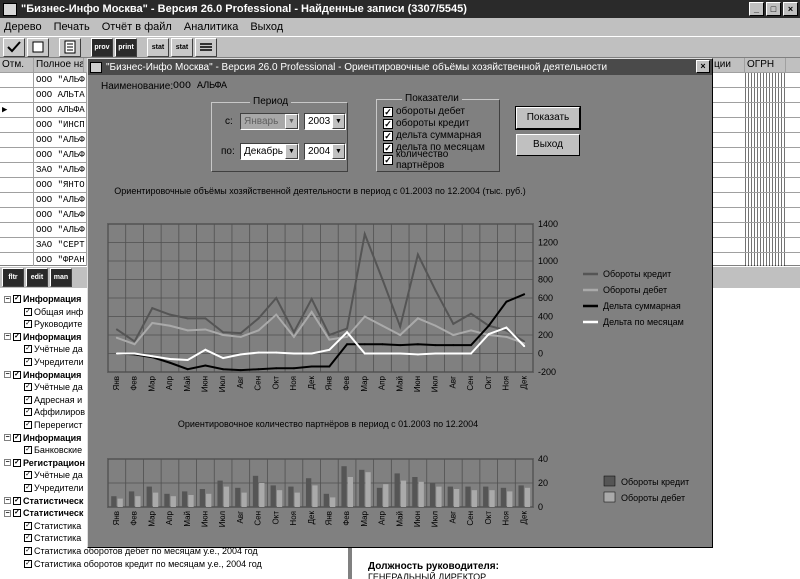  I want to click on from-month-select: Январь ▼, so click(269, 121).